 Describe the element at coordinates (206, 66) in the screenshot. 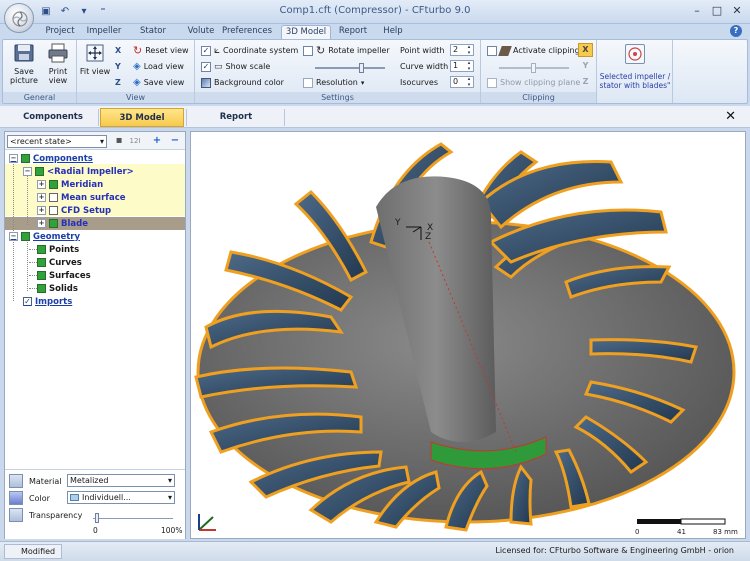

I see `show-scale-checkbox` at that location.